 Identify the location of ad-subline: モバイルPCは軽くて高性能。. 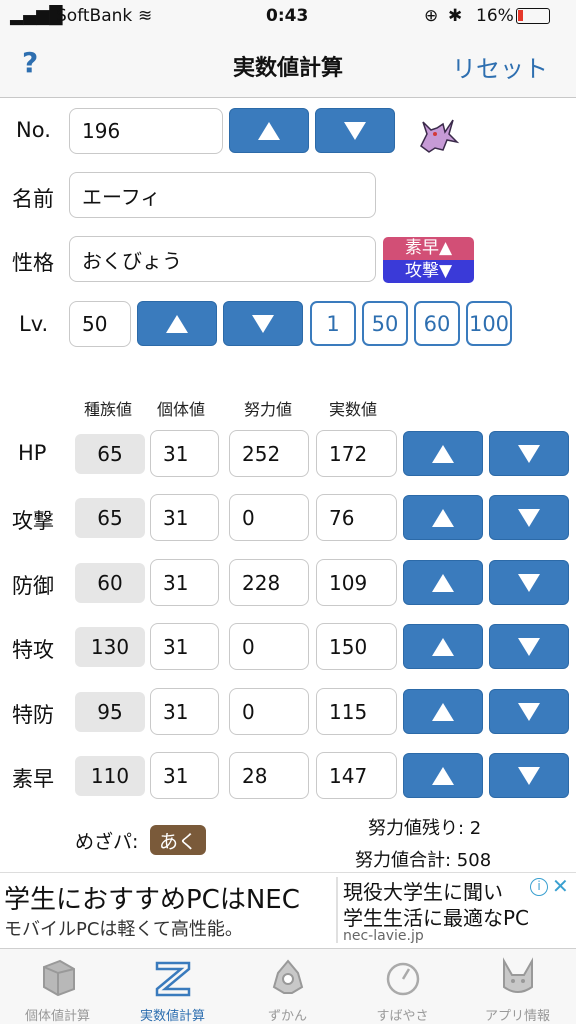
(123, 929).